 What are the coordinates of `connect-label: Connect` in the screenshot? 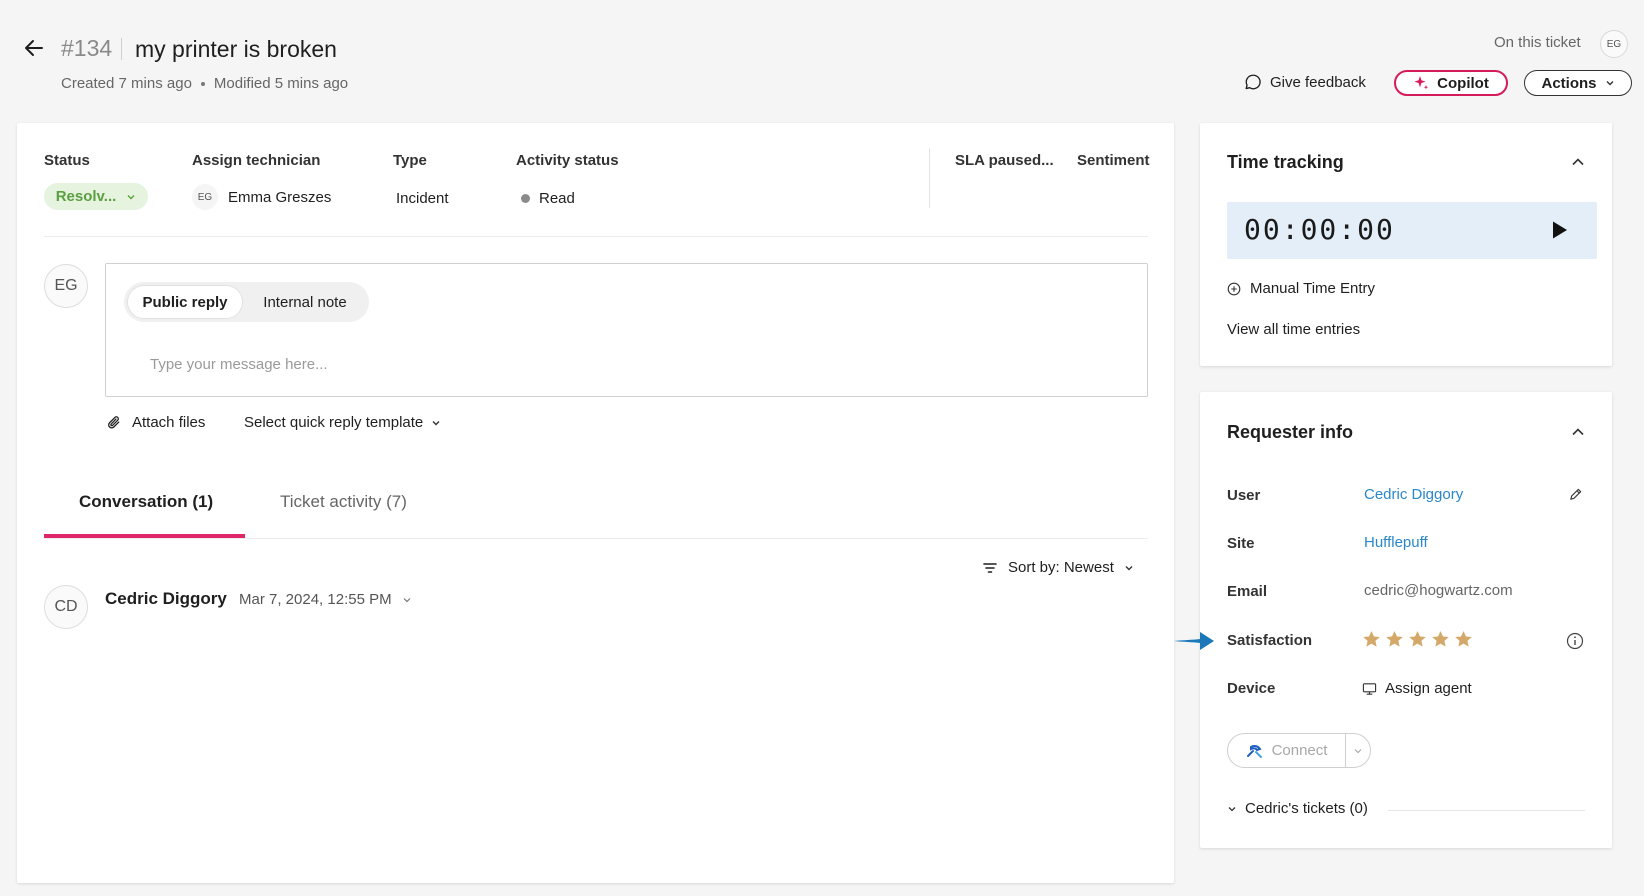 It's located at (1299, 750).